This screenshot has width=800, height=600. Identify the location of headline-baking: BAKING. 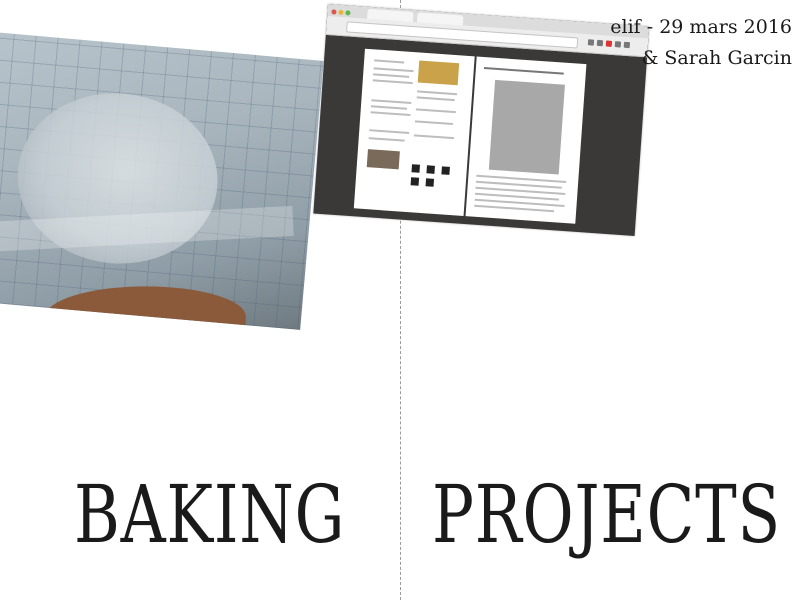
(210, 514).